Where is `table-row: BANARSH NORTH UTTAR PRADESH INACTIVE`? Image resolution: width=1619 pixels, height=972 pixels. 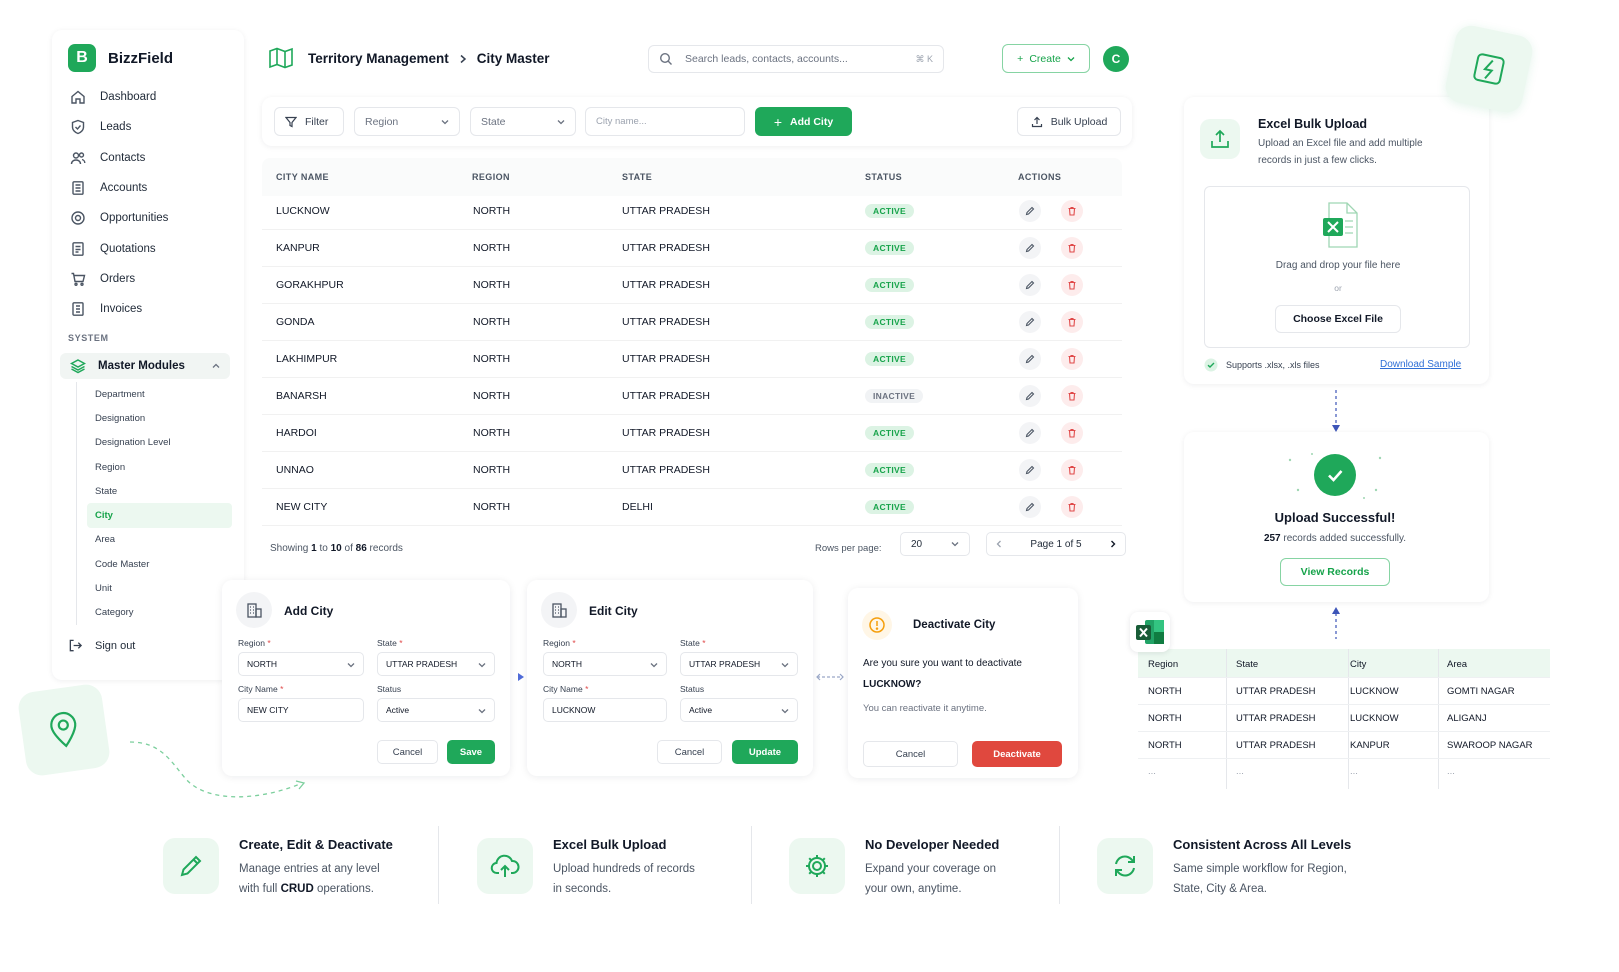
table-row: BANARSH NORTH UTTAR PRADESH INACTIVE is located at coordinates (692, 396).